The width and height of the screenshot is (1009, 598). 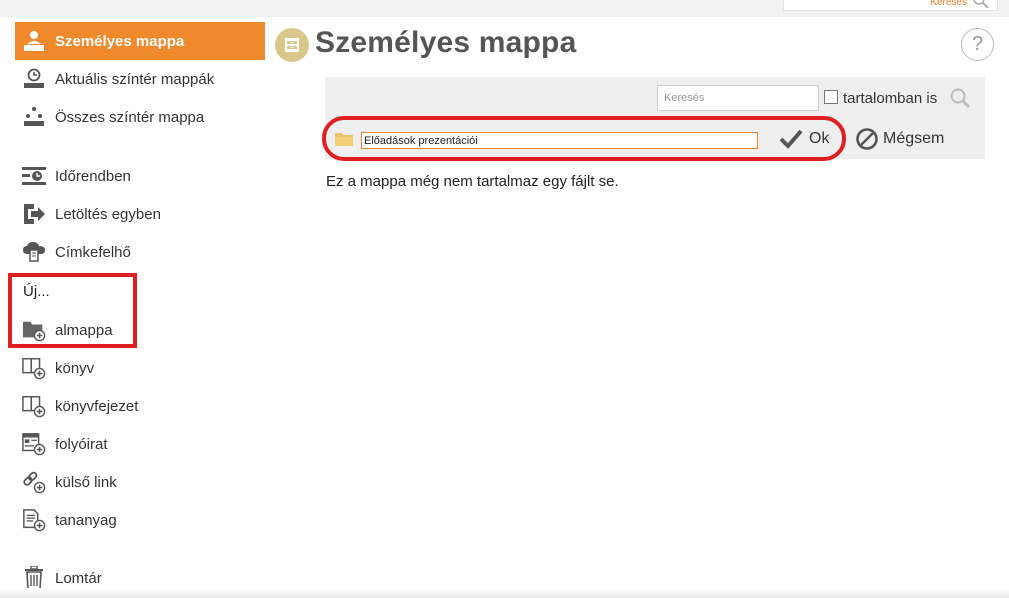 What do you see at coordinates (97, 406) in the screenshot?
I see `sidebar-item-label: könyvfejezet` at bounding box center [97, 406].